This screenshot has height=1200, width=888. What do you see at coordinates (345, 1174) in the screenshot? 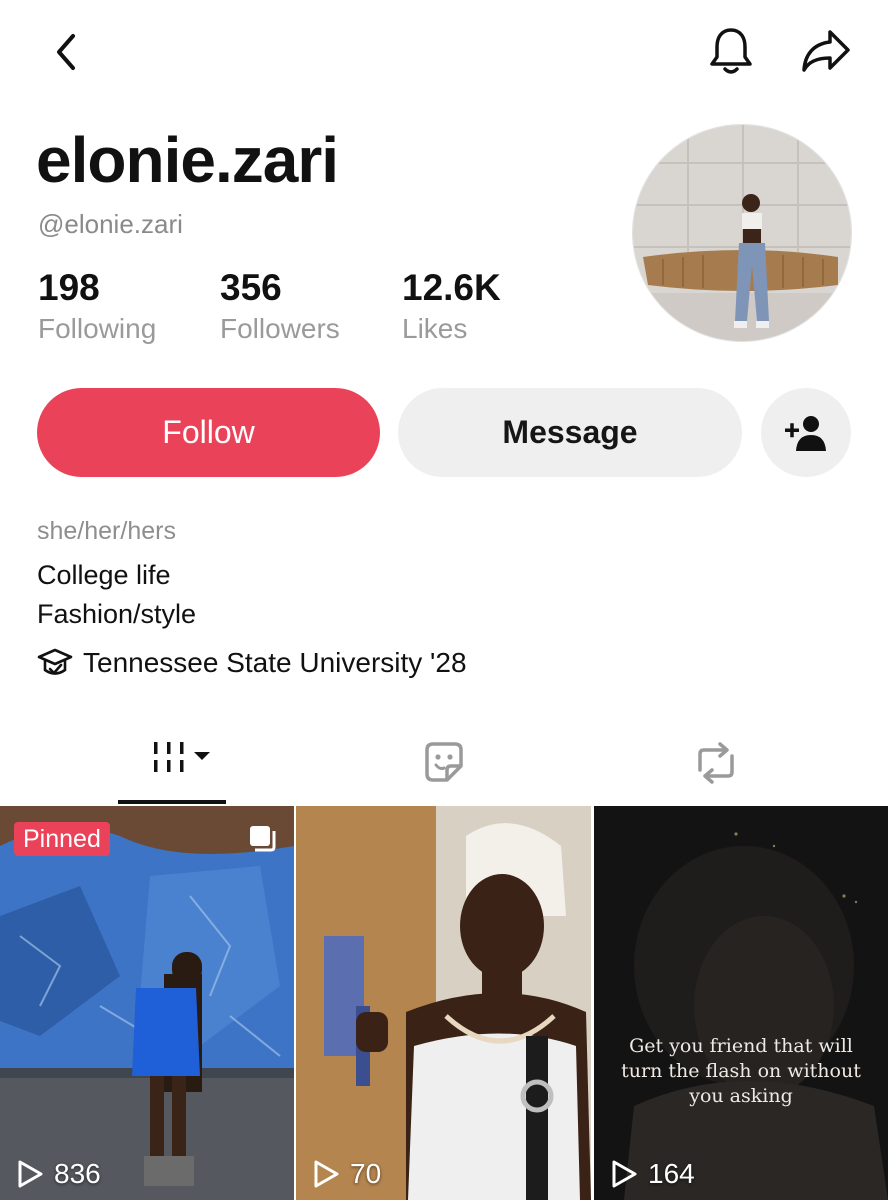
I see `view-count: 70` at bounding box center [345, 1174].